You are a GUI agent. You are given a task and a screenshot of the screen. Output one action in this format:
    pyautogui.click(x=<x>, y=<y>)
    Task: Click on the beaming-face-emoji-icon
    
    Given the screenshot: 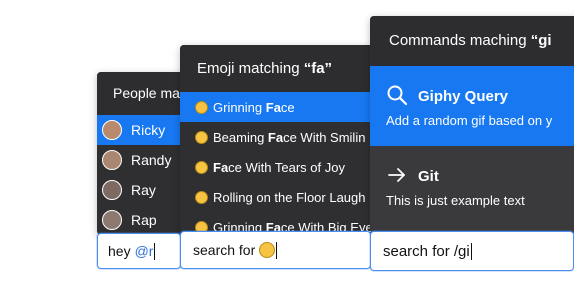 What is the action you would take?
    pyautogui.click(x=201, y=137)
    